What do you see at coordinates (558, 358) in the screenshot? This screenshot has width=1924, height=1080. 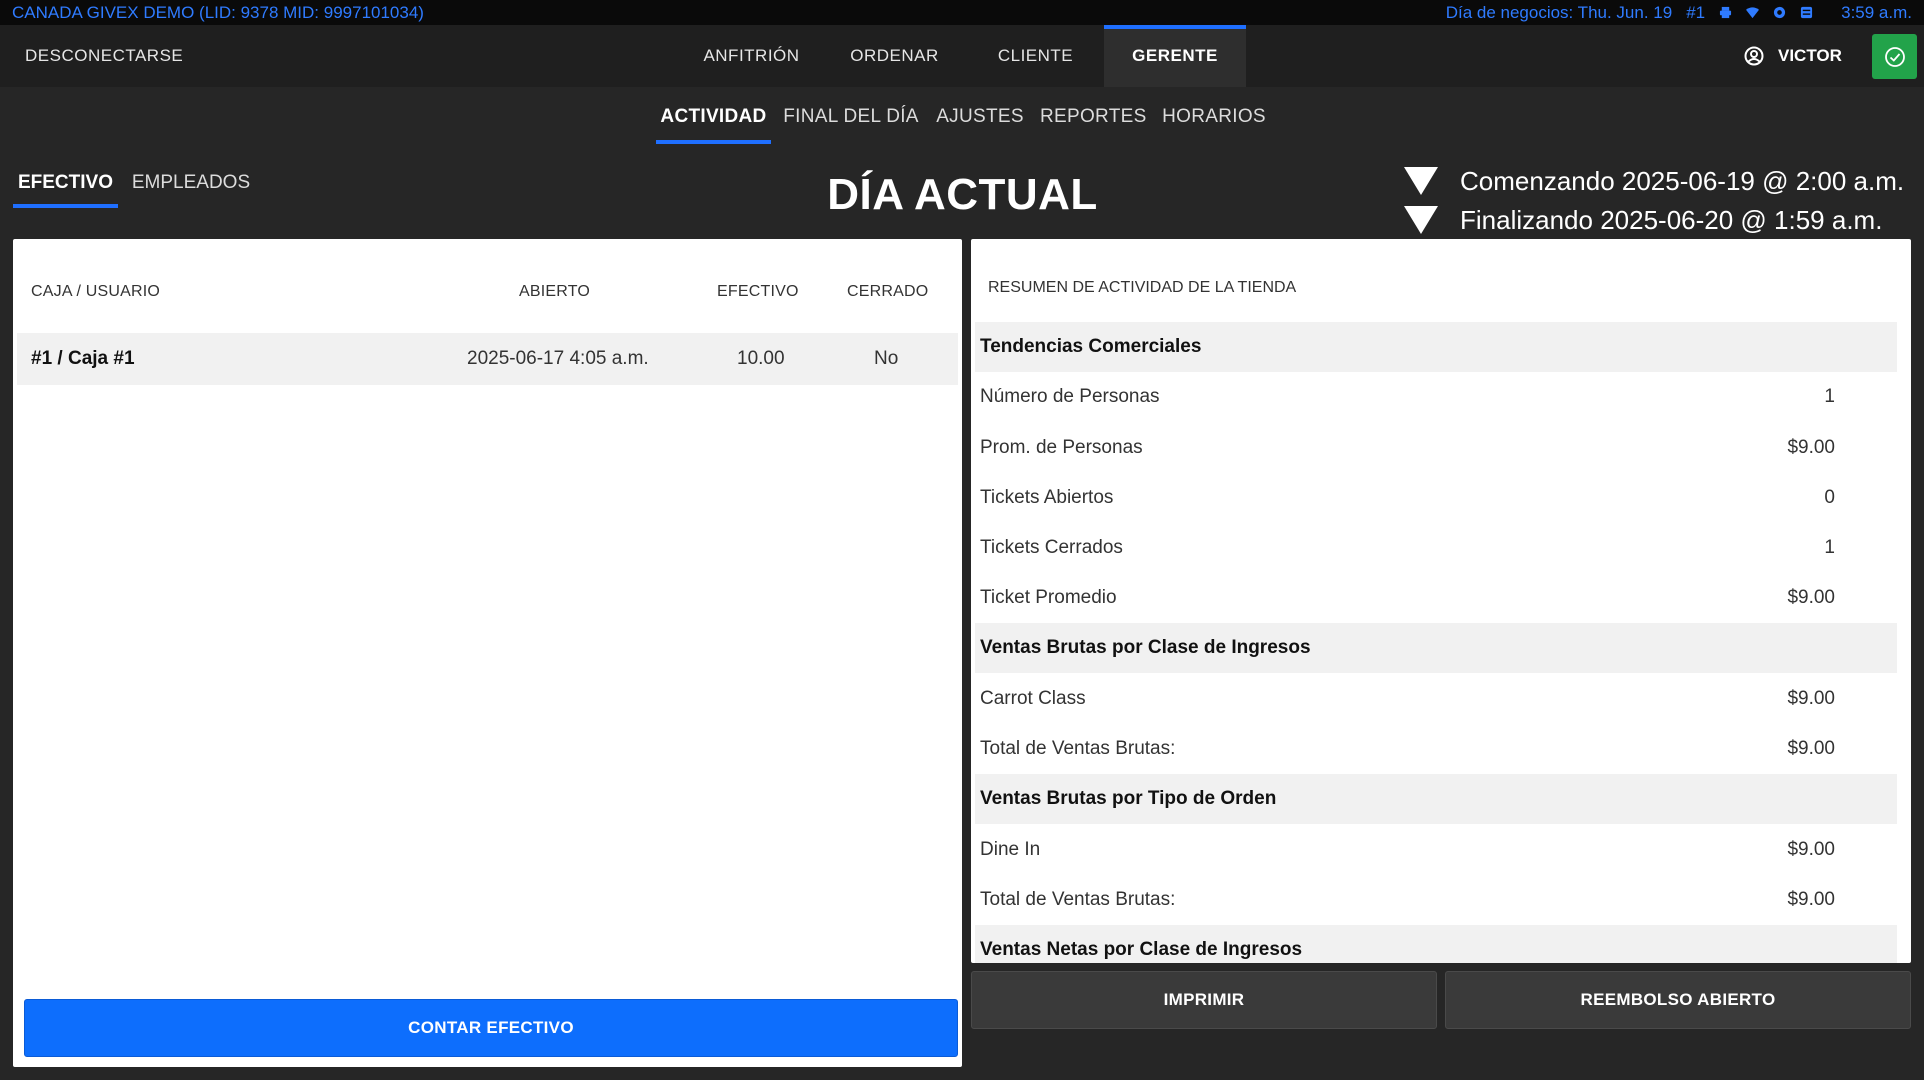 I see `opened-cell: 2025-06-17 4:05 a.m.` at bounding box center [558, 358].